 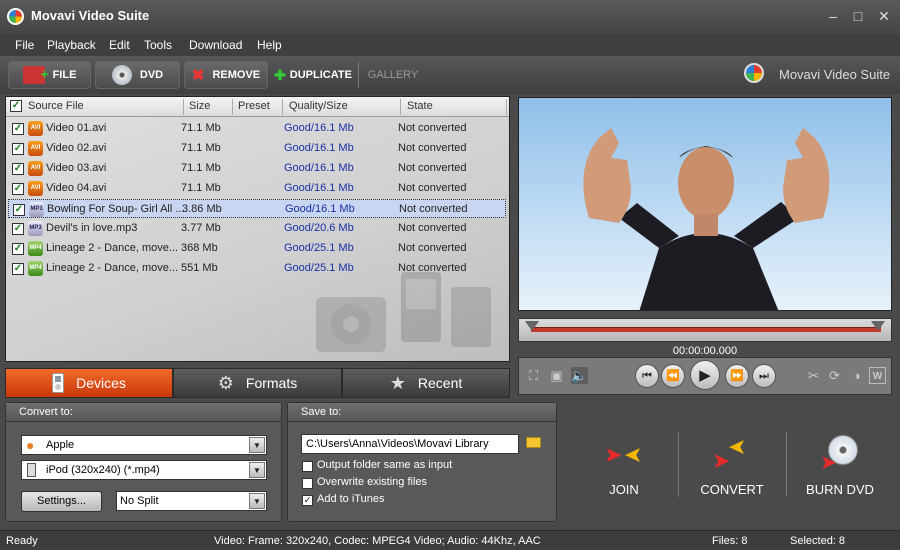 I want to click on window-title: Movavi Video Suite, so click(x=90, y=15).